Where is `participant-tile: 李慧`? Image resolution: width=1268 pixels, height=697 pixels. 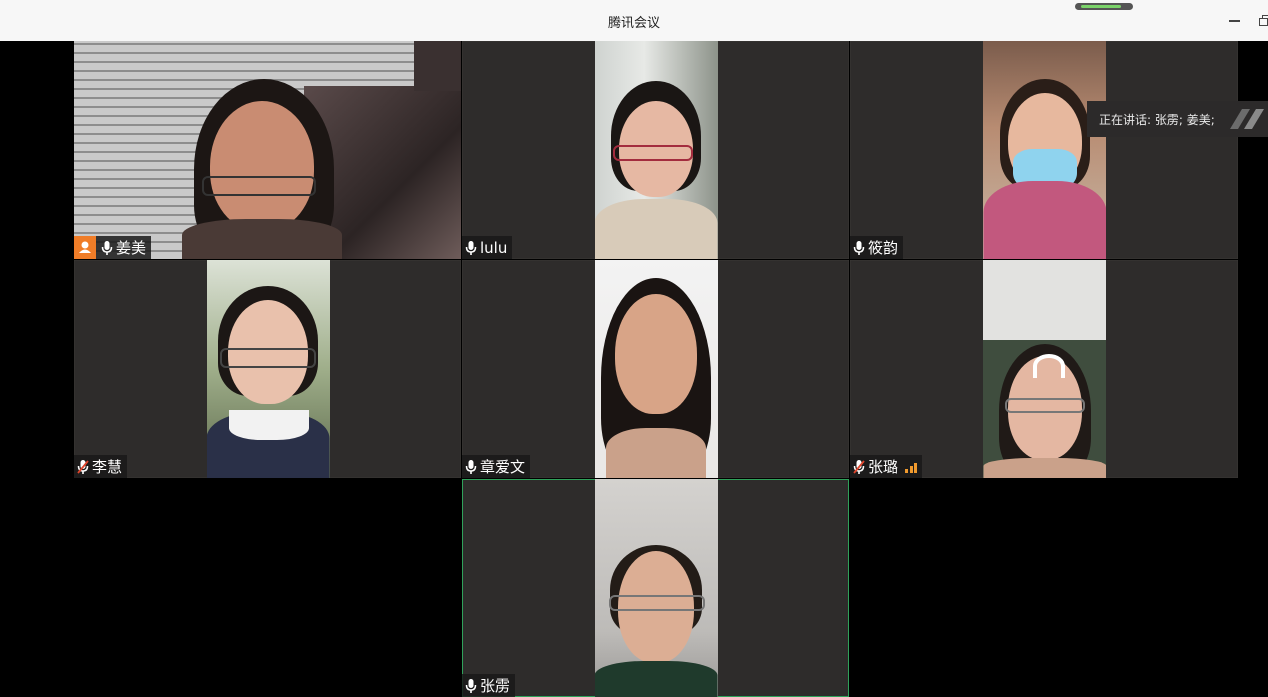 participant-tile: 李慧 is located at coordinates (267, 369).